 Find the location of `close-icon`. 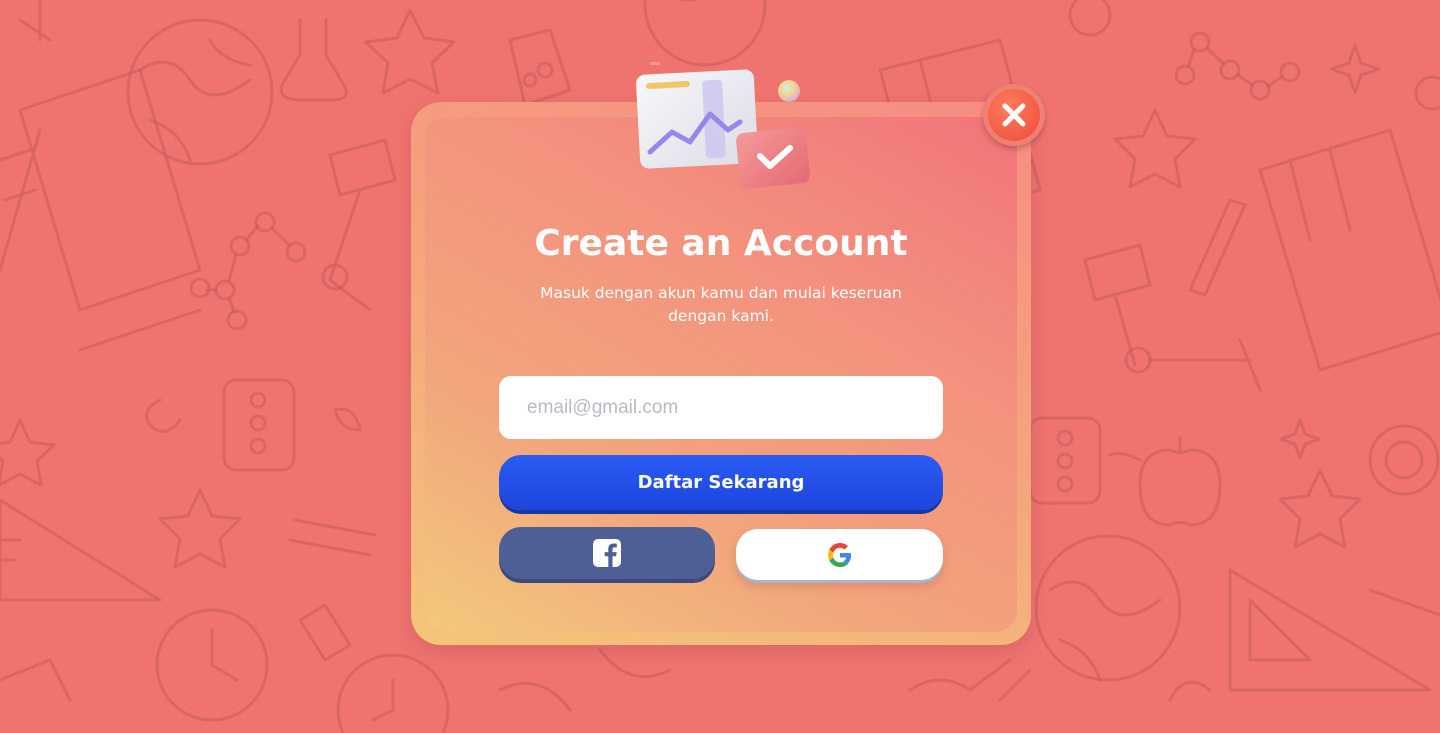

close-icon is located at coordinates (1014, 115).